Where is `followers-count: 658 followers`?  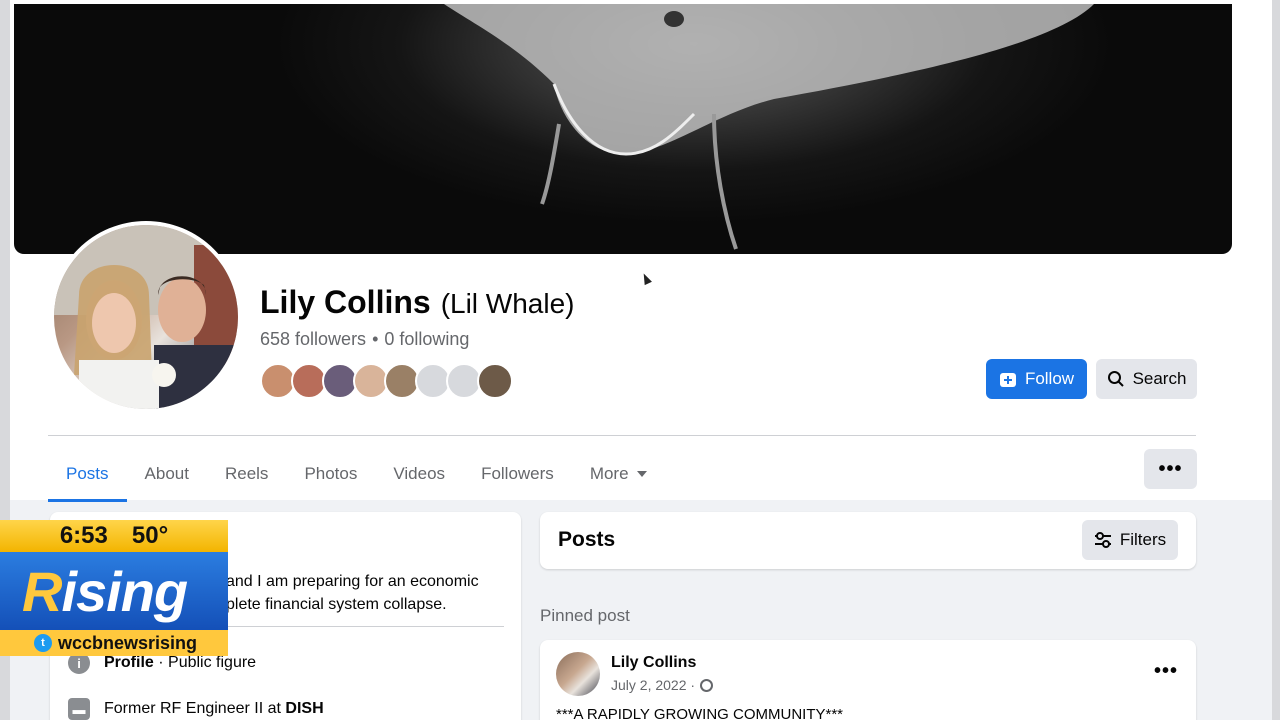
followers-count: 658 followers is located at coordinates (313, 339).